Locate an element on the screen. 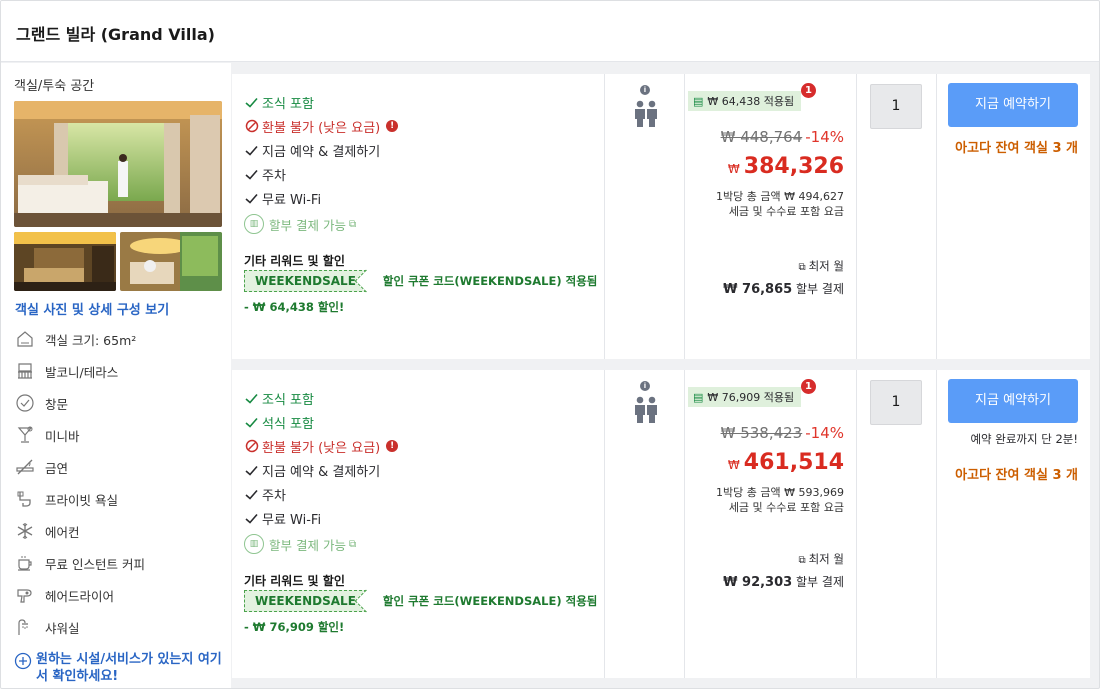  monthly-amount: ₩ 76,865 is located at coordinates (758, 289).